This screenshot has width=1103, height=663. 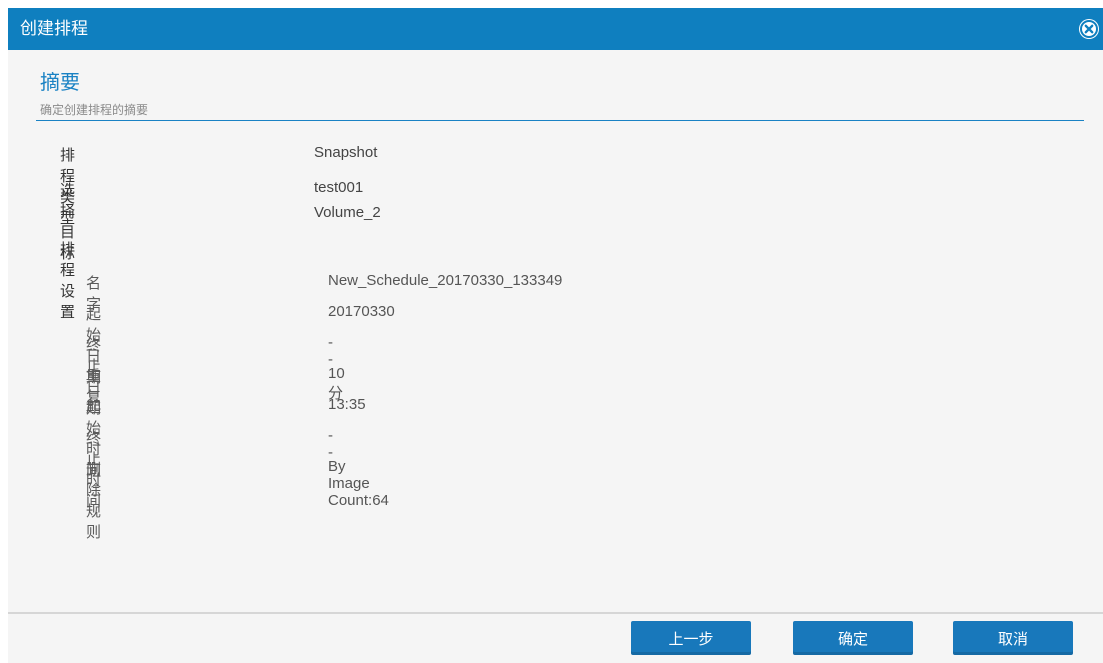 What do you see at coordinates (346, 152) in the screenshot?
I see `schedule-type-value: Snapshot` at bounding box center [346, 152].